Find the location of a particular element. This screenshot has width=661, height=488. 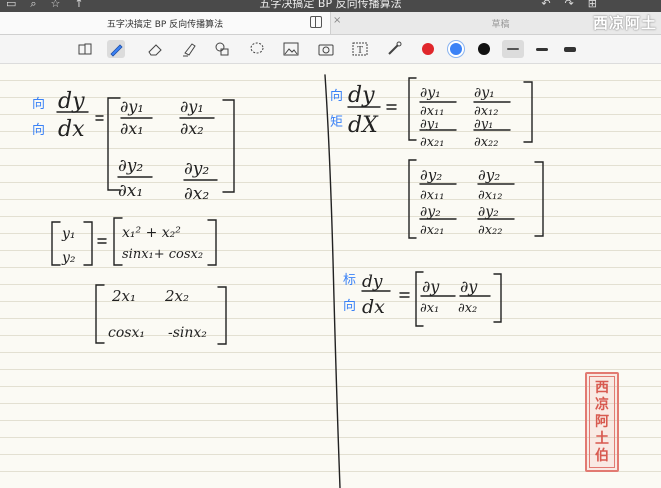

note-blue-1: 向 is located at coordinates (38, 104).